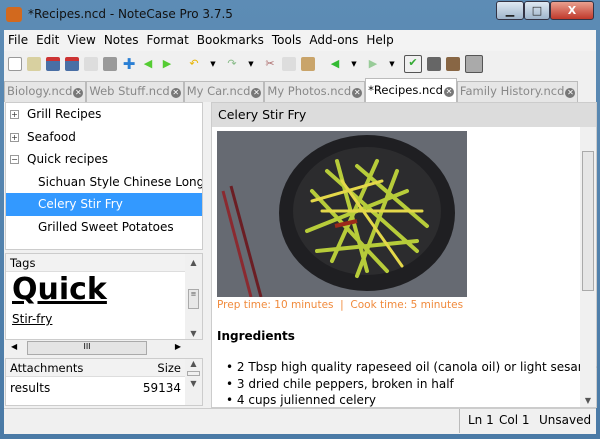 Image resolution: width=600 pixels, height=439 pixels. Describe the element at coordinates (392, 64) in the screenshot. I see `forward-dropdown-icon: ▼` at that location.